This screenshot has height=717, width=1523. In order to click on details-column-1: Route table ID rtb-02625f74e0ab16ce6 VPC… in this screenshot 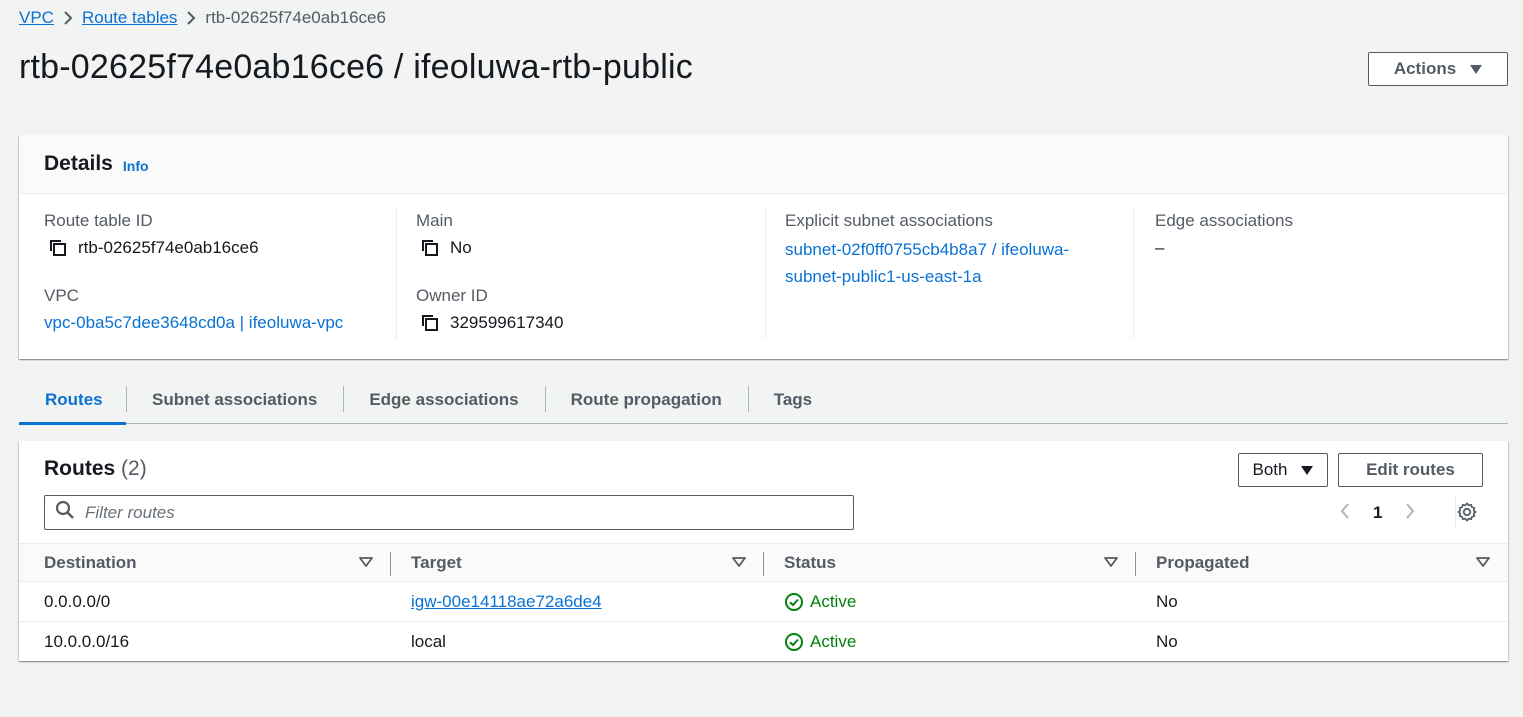, I will do `click(218, 273)`.